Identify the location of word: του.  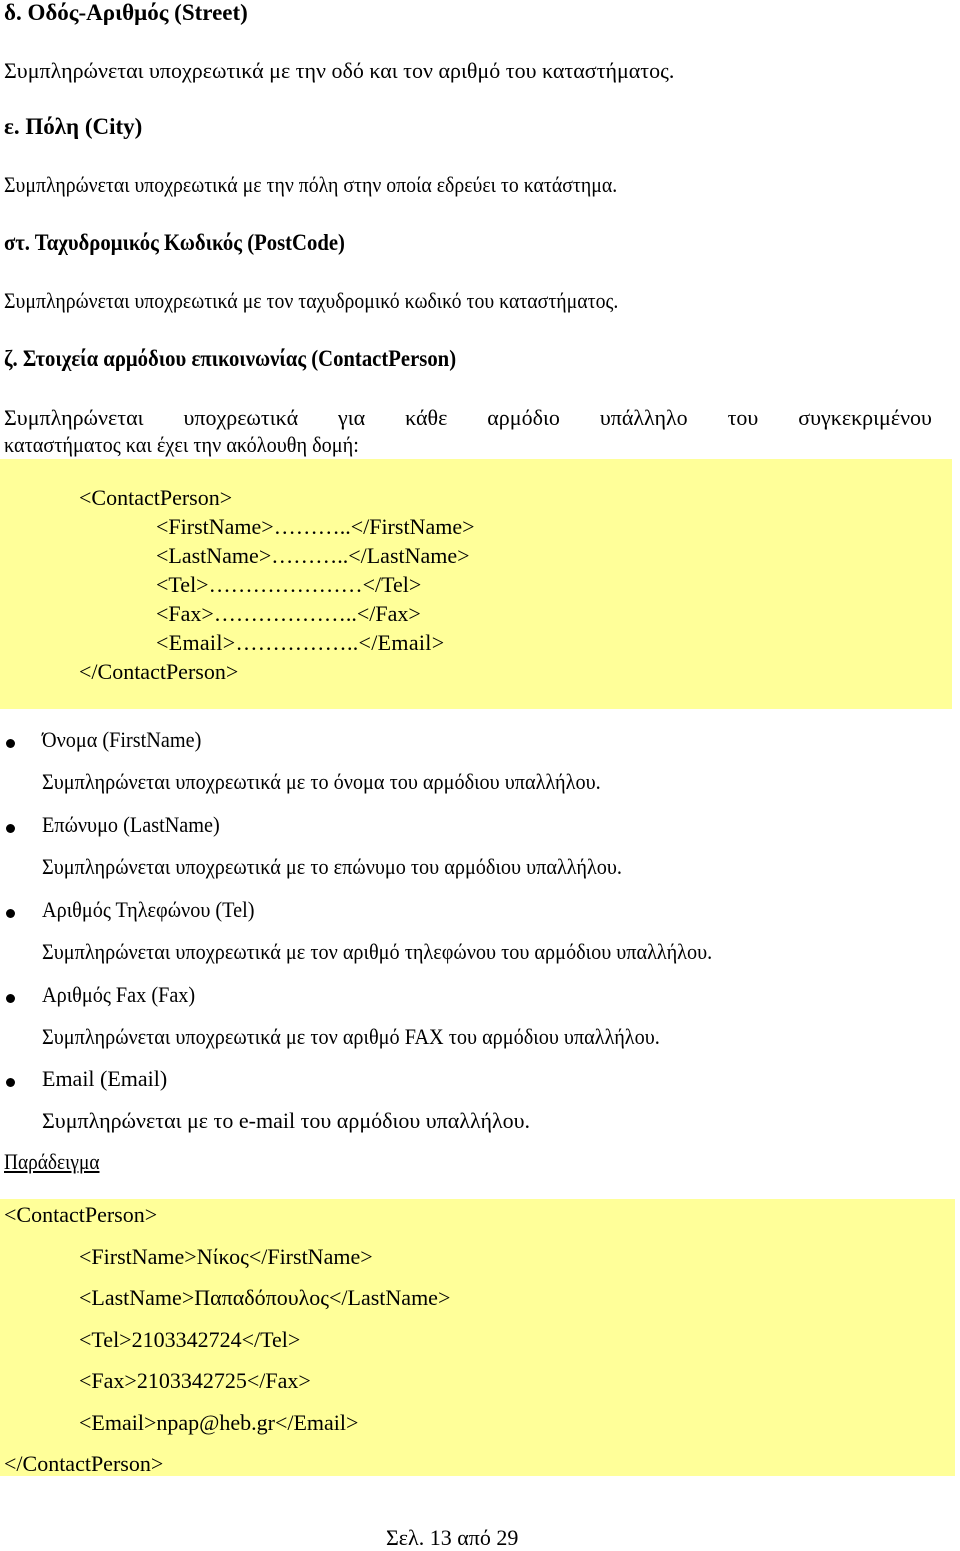
(743, 417).